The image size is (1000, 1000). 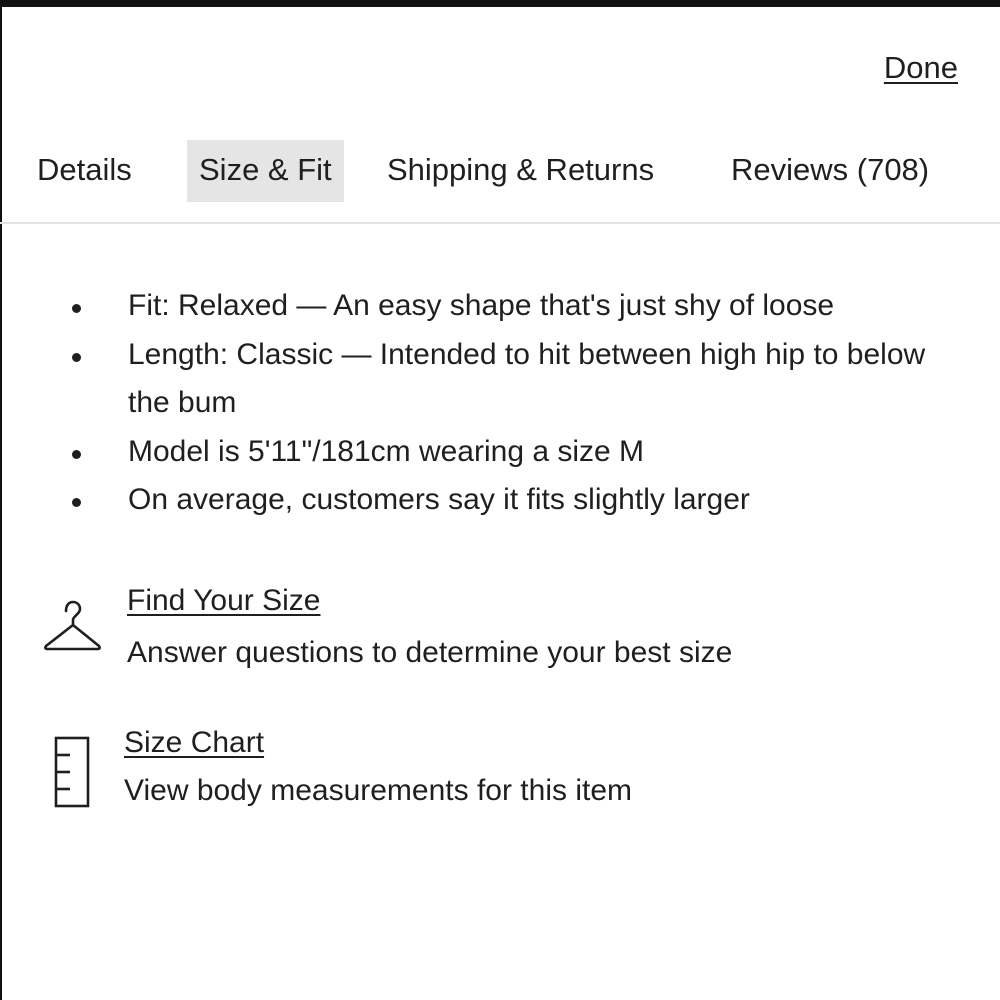 What do you see at coordinates (500, 223) in the screenshot?
I see `tab-divider` at bounding box center [500, 223].